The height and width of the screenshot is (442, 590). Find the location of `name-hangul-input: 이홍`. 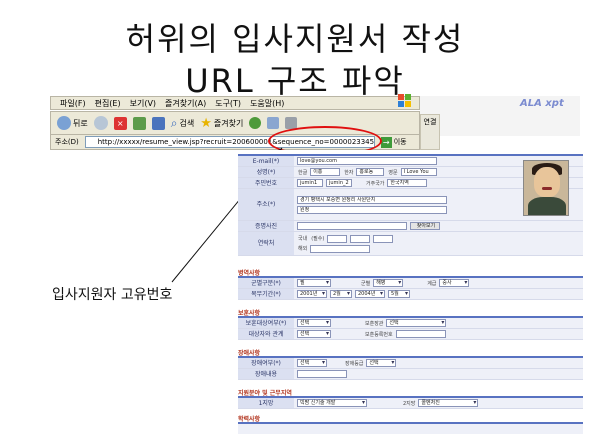

name-hangul-input: 이홍 is located at coordinates (325, 172).